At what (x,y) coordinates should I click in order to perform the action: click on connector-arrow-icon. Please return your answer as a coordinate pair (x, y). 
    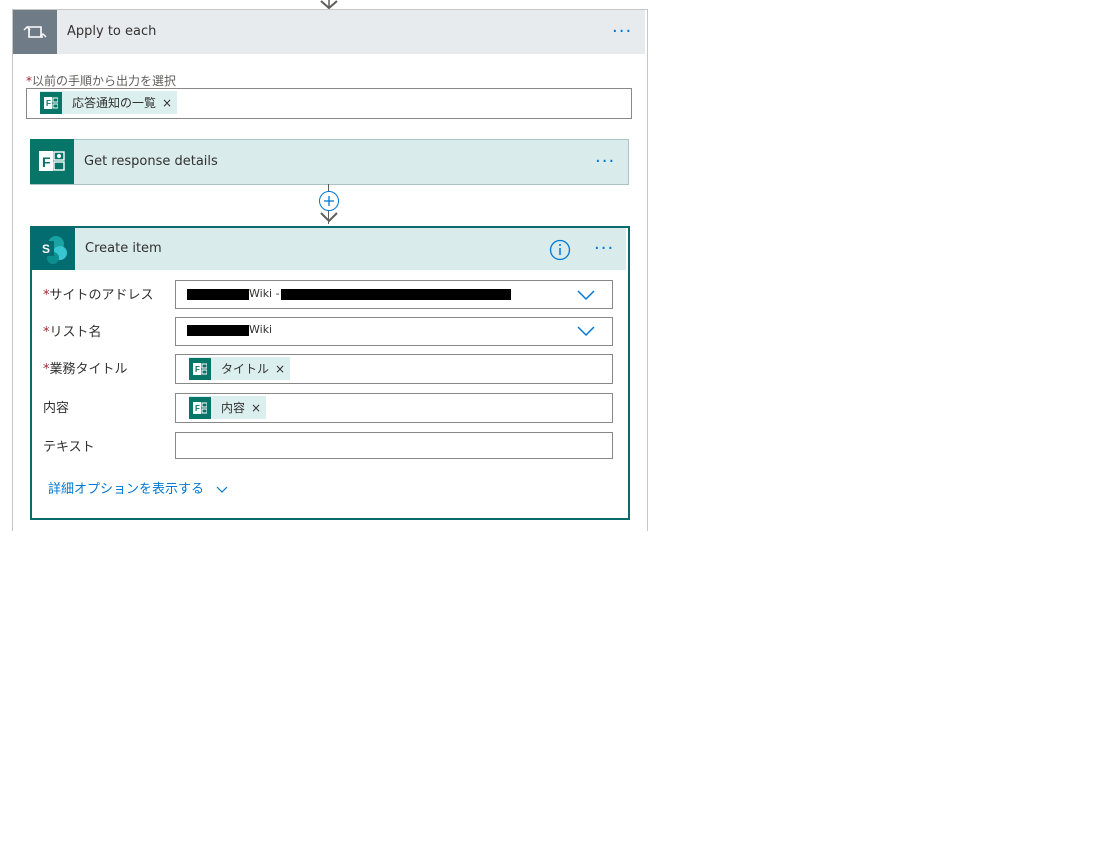
    Looking at the image, I should click on (329, 217).